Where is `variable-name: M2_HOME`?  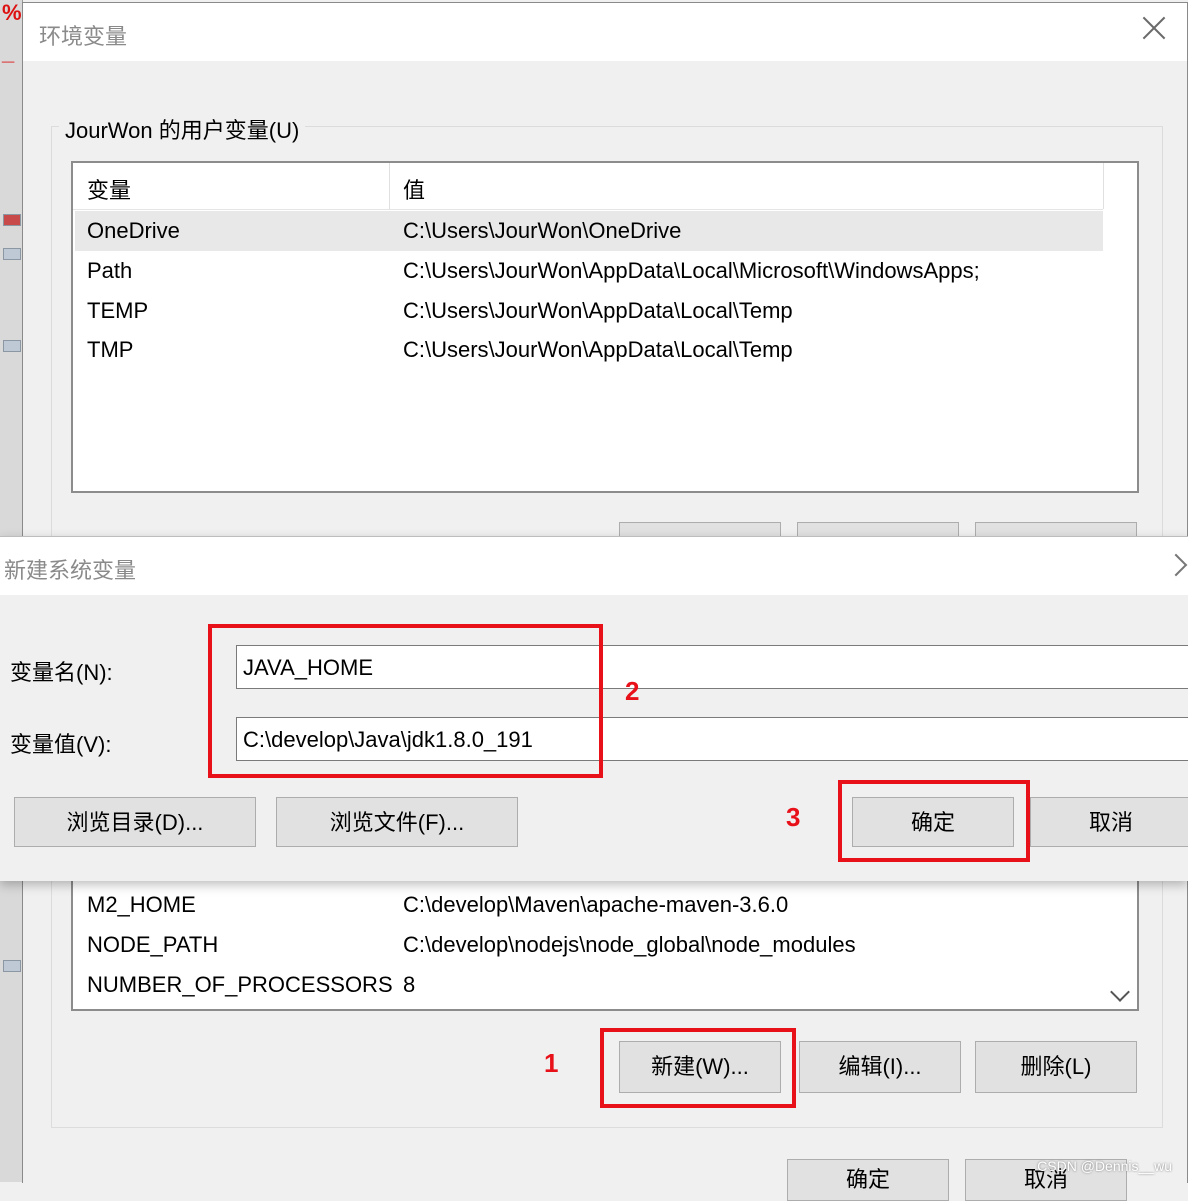
variable-name: M2_HOME is located at coordinates (141, 904).